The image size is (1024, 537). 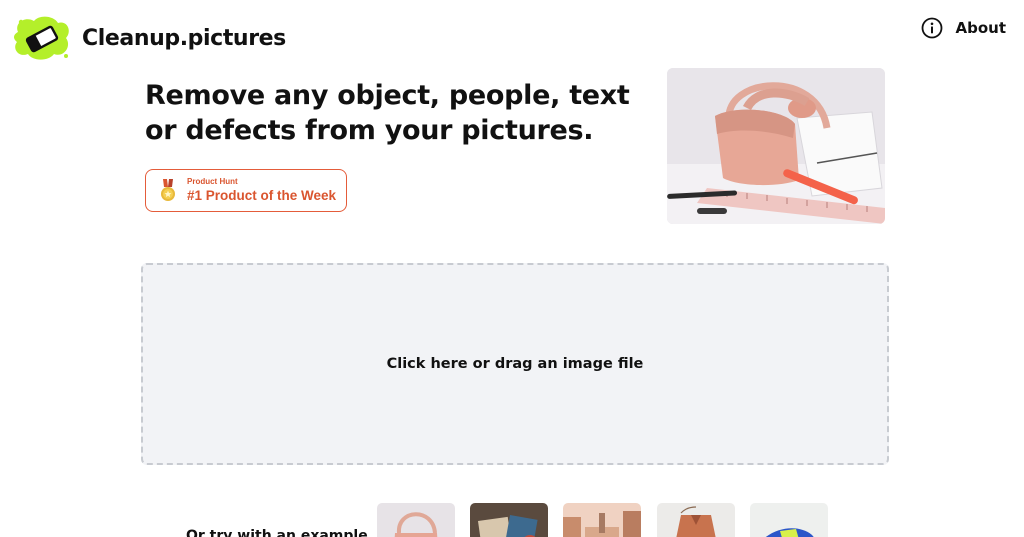 I want to click on info-icon, so click(x=932, y=28).